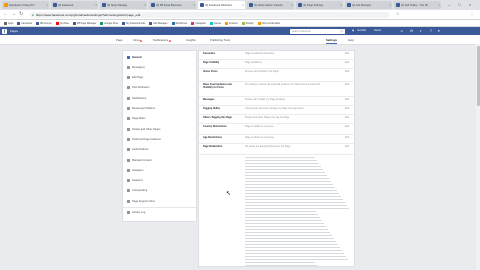  What do you see at coordinates (159, 201) in the screenshot?
I see `sidebar-item-page-support-inbox: Page Support Inbox` at bounding box center [159, 201].